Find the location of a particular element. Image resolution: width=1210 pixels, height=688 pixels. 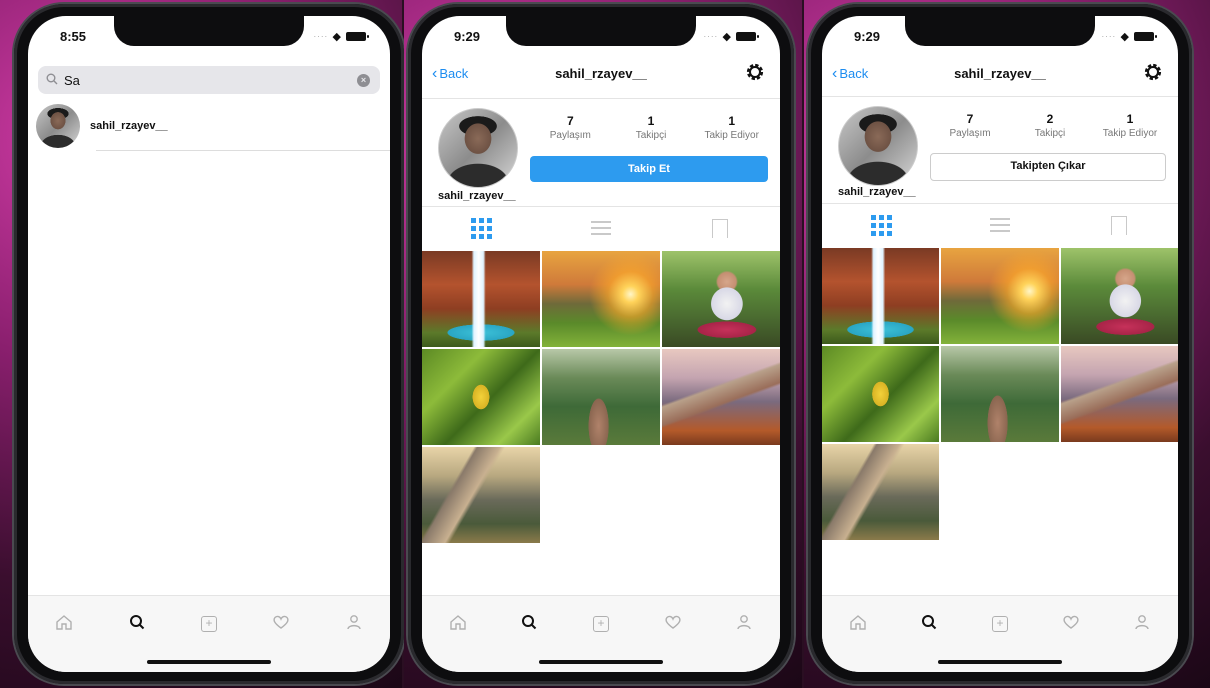

battery-icon is located at coordinates (357, 36).